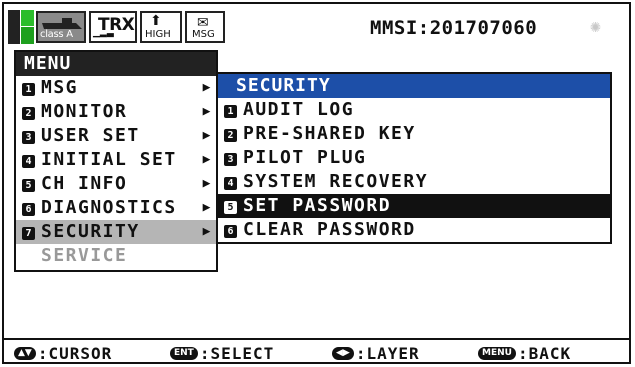 The width and height of the screenshot is (635, 367). What do you see at coordinates (158, 34) in the screenshot?
I see `high-label: HIGH` at bounding box center [158, 34].